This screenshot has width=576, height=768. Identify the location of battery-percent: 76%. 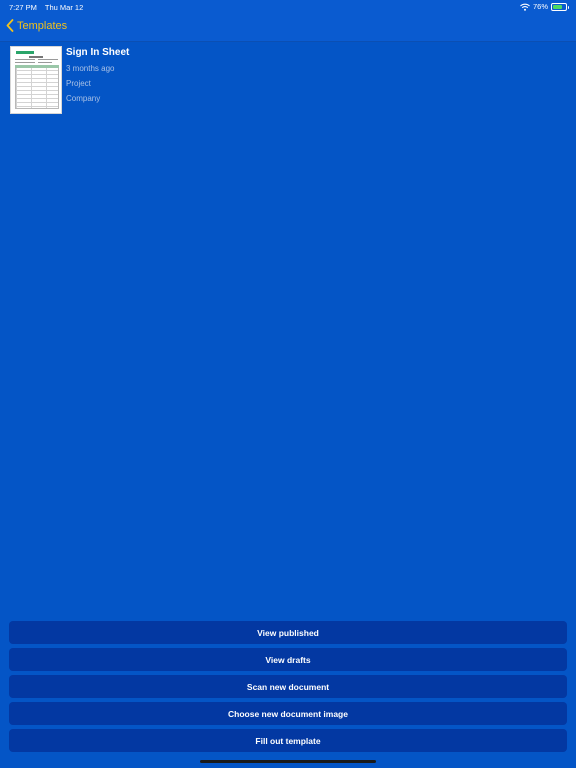
(540, 6).